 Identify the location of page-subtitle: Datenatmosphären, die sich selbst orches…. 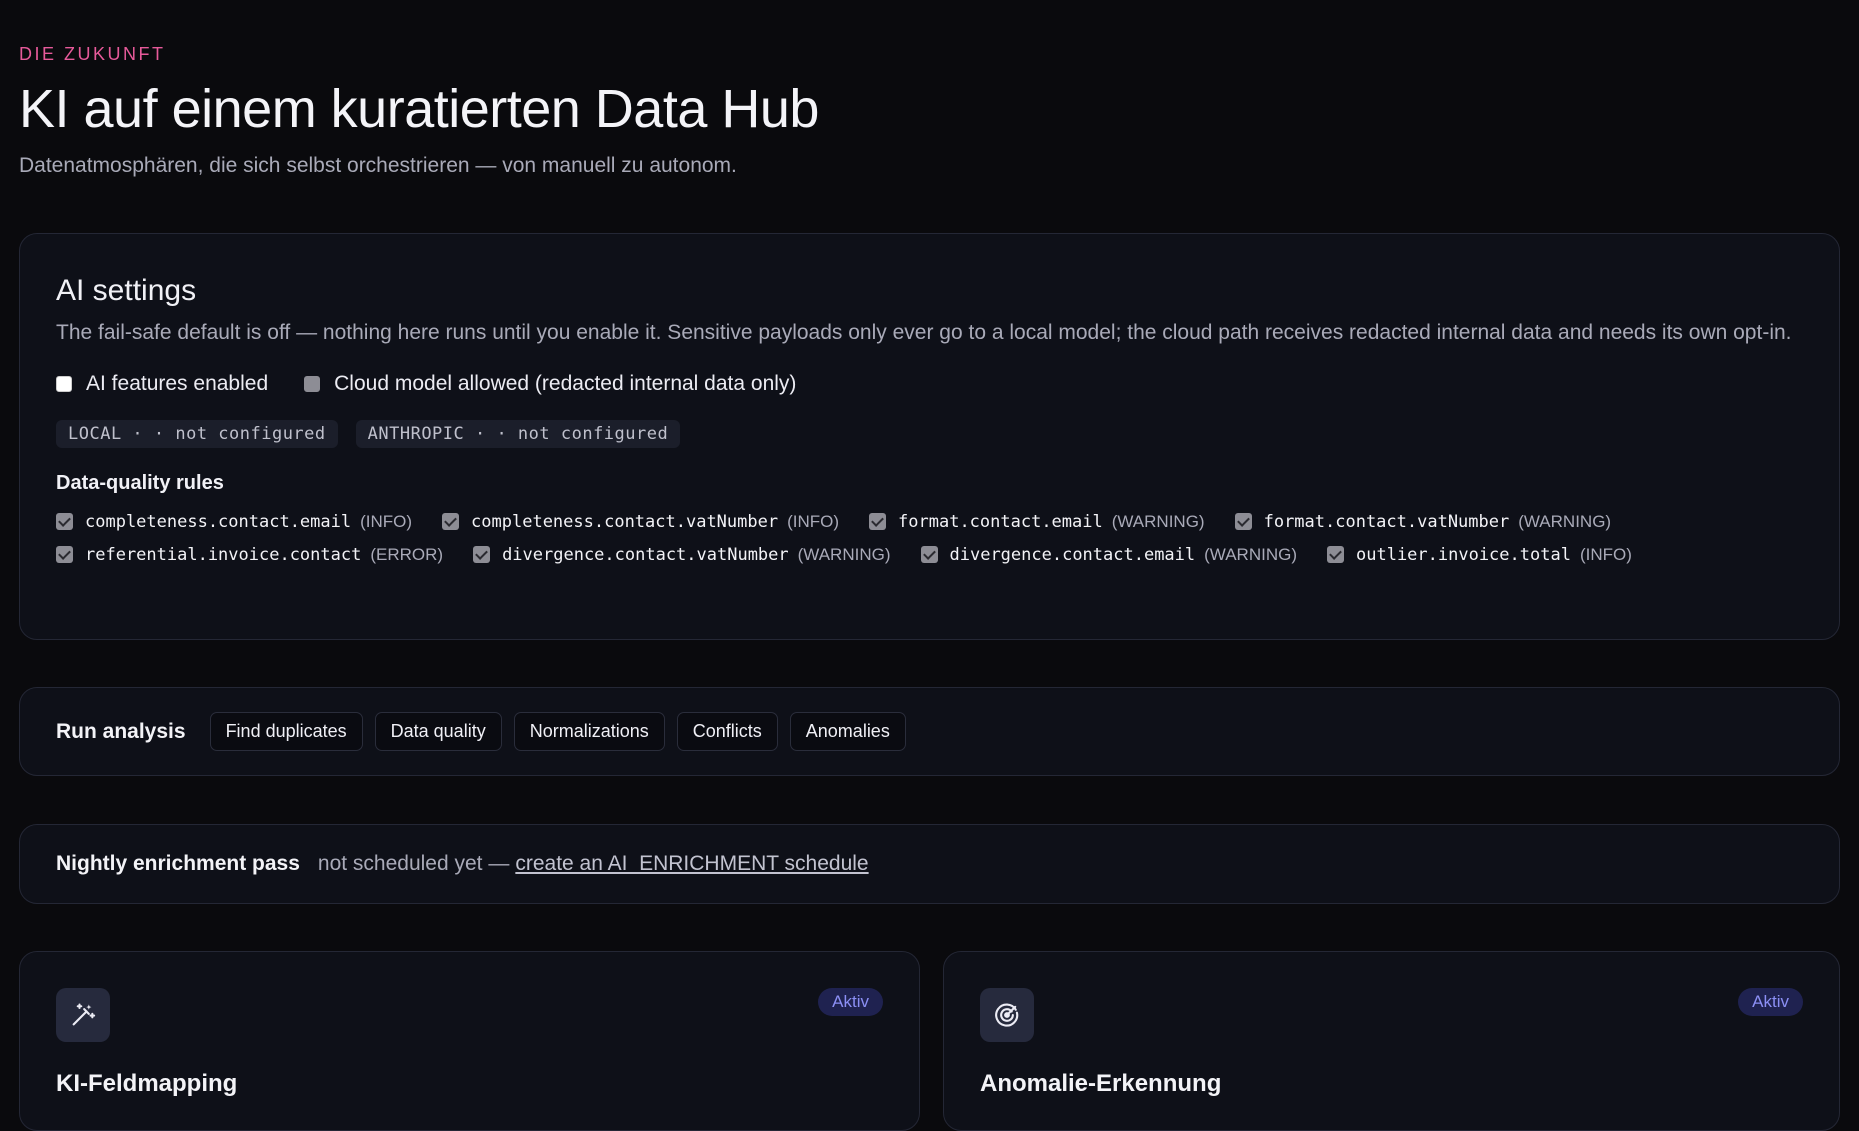
(378, 165).